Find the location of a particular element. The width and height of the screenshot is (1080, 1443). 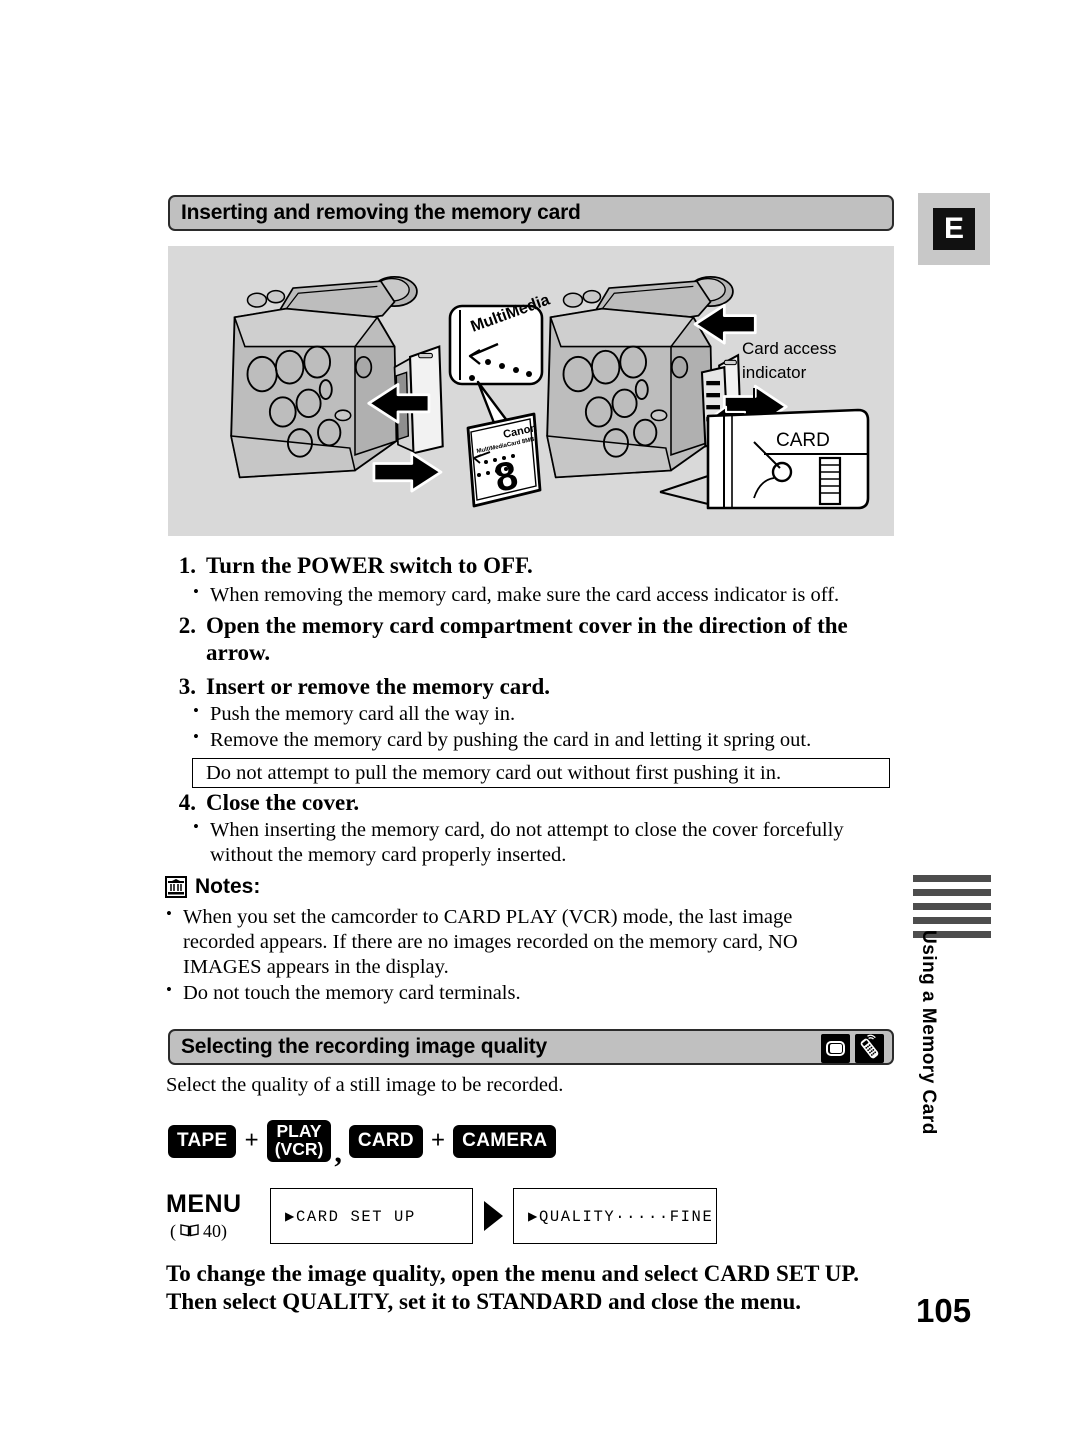

card-access-label-line2: indicator is located at coordinates (774, 372).